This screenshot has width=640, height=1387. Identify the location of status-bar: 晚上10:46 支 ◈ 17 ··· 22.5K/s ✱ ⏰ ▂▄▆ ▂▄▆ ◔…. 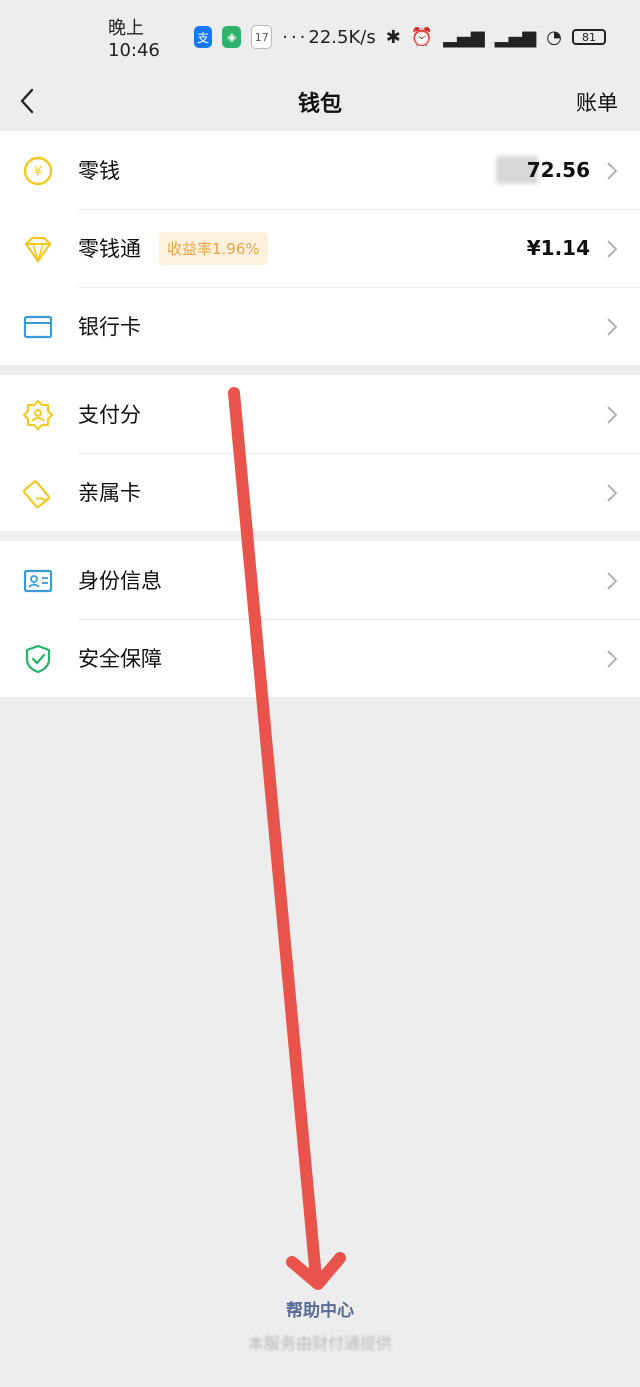
(320, 37).